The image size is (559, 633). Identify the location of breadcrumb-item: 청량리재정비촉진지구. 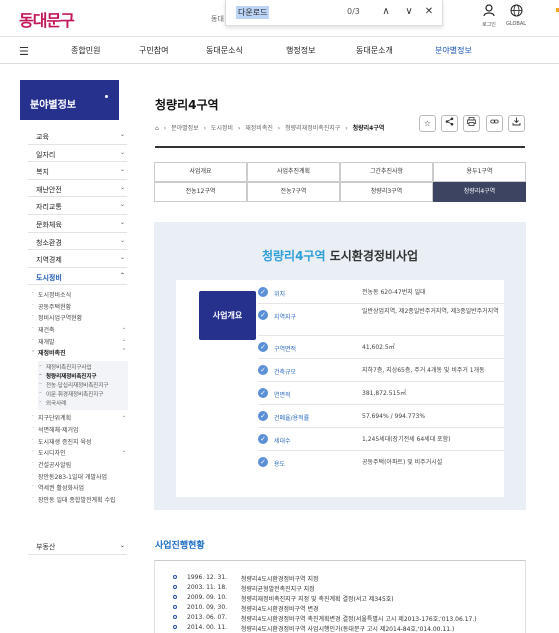
(312, 128).